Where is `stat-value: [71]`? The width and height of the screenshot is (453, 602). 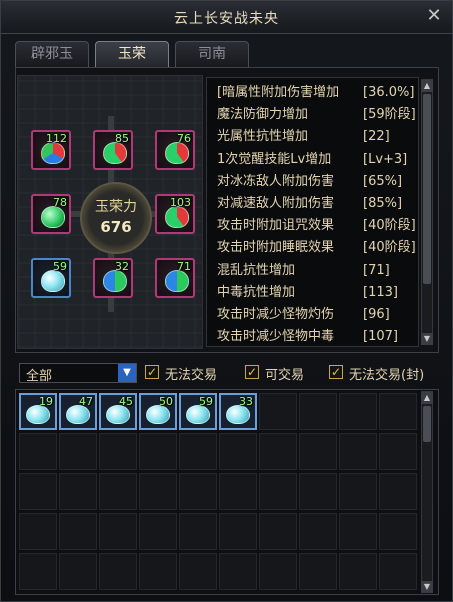 stat-value: [71] is located at coordinates (376, 270).